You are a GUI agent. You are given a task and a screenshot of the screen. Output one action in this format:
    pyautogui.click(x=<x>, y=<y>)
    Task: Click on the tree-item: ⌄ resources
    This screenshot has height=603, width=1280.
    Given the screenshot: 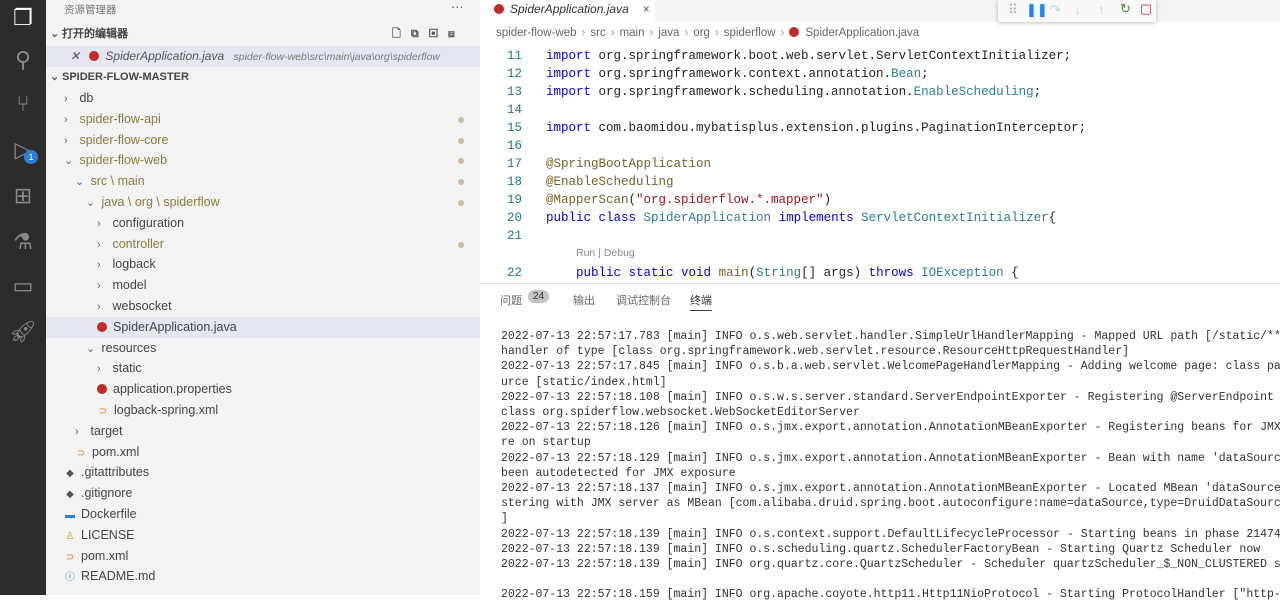 What is the action you would take?
    pyautogui.click(x=263, y=348)
    